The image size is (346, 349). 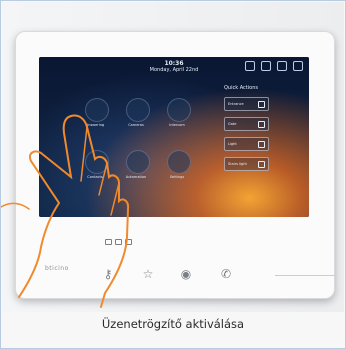 What do you see at coordinates (174, 70) in the screenshot?
I see `date-text: Monday, April 22nd` at bounding box center [174, 70].